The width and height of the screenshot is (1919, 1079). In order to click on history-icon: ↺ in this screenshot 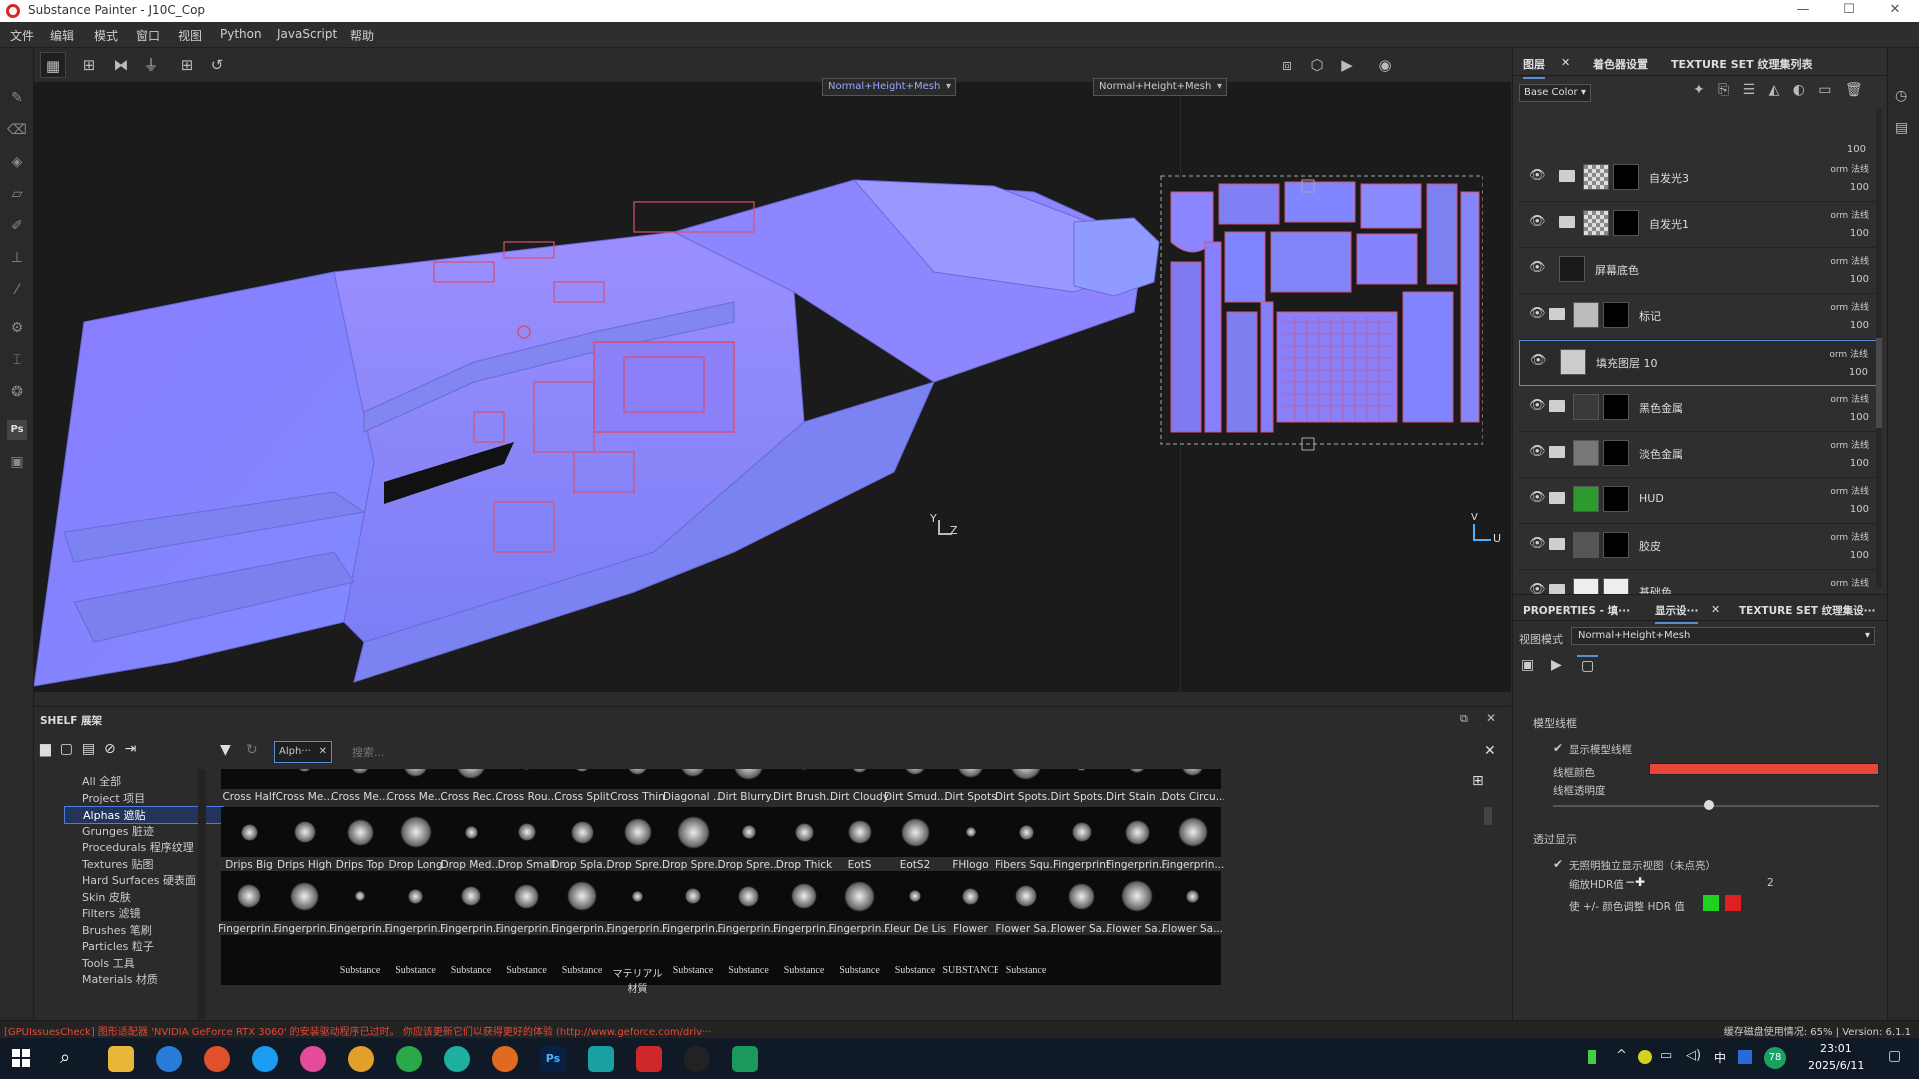, I will do `click(217, 65)`.